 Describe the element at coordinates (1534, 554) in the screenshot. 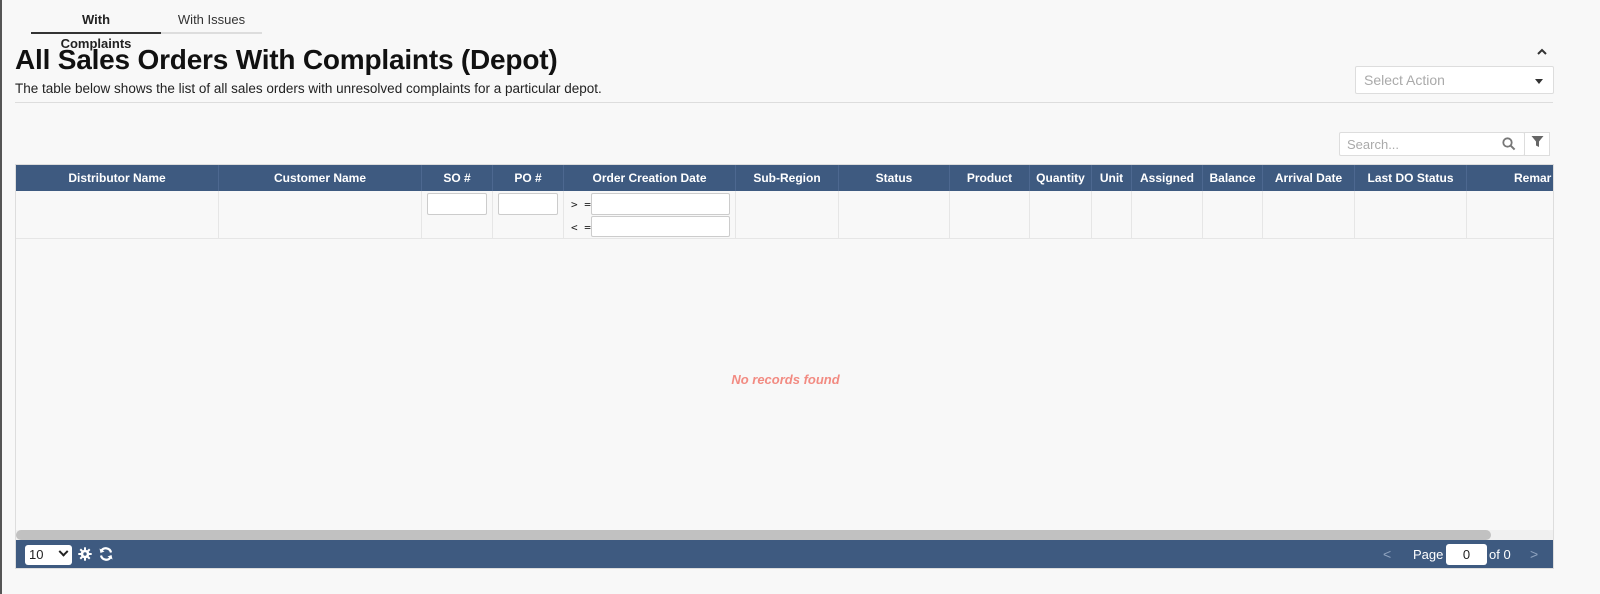

I see `next-page-button: >` at that location.